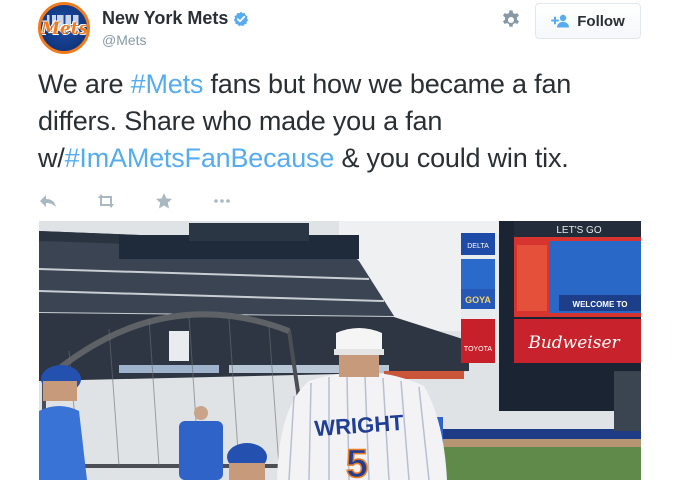  Describe the element at coordinates (478, 349) in the screenshot. I see `toyota-sign: TOYOTA` at that location.